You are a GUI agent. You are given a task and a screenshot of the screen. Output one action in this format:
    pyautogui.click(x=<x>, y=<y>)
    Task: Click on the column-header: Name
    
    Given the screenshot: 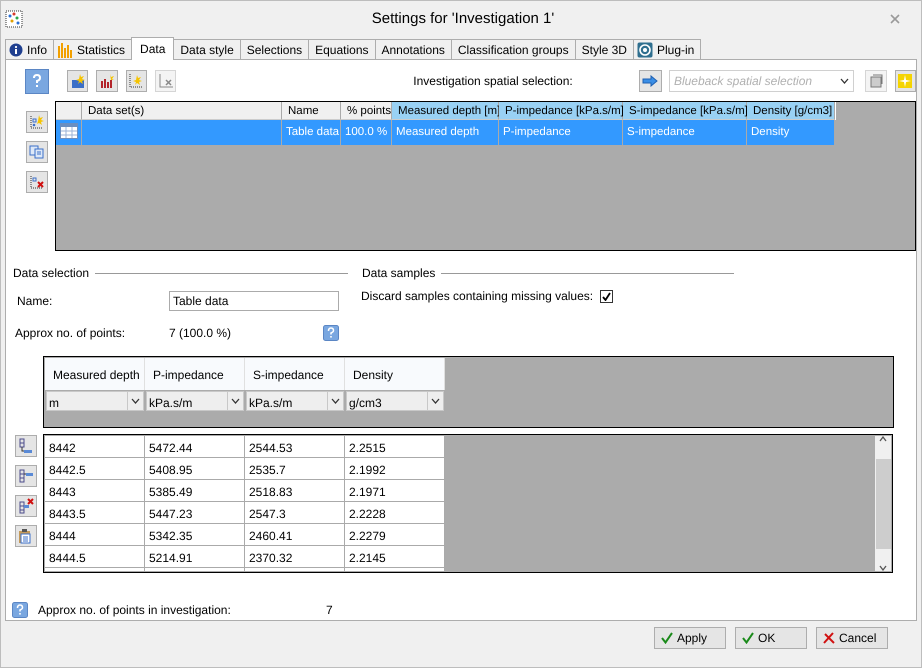 What is the action you would take?
    pyautogui.click(x=311, y=111)
    